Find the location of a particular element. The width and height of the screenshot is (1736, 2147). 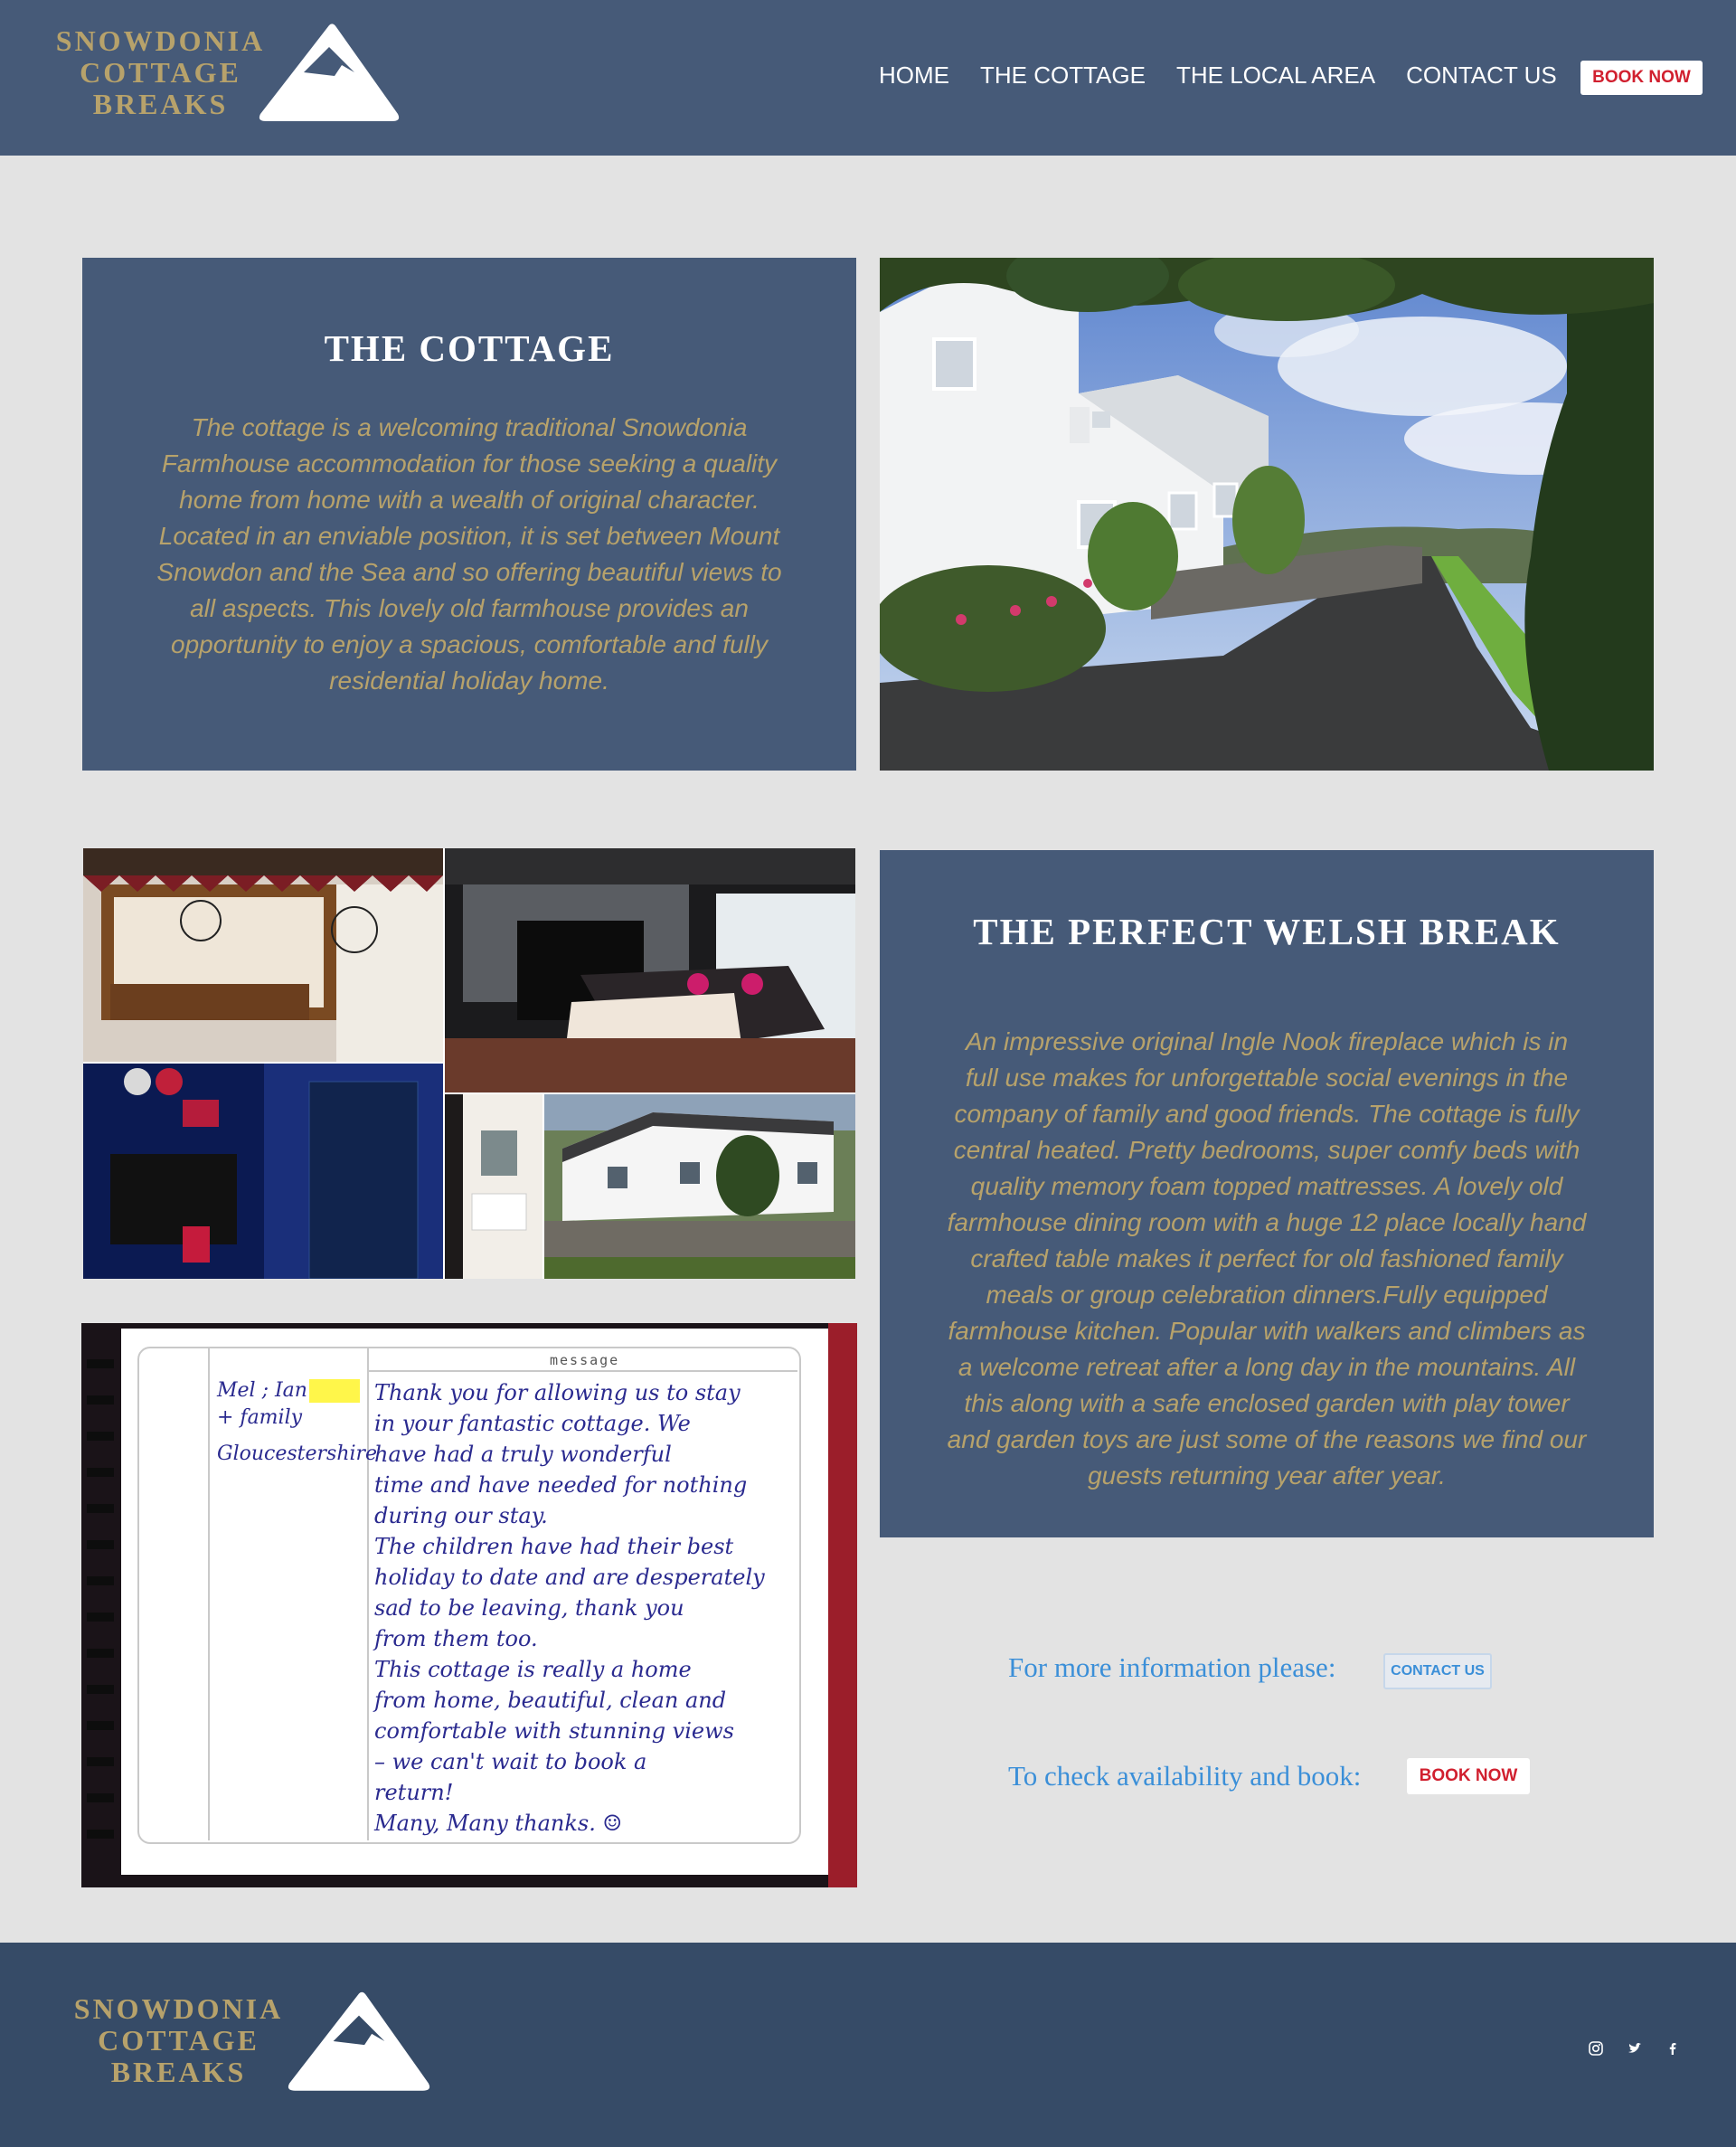

bathroom-photo is located at coordinates (494, 1186).